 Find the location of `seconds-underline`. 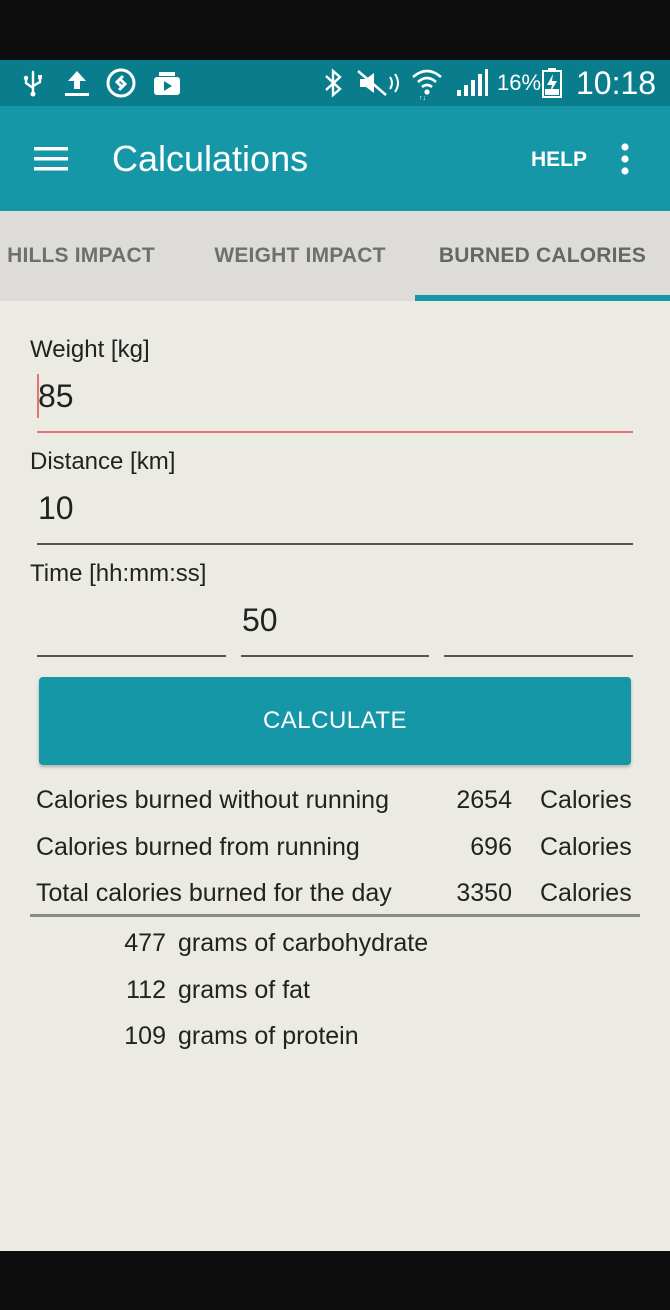

seconds-underline is located at coordinates (538, 656).